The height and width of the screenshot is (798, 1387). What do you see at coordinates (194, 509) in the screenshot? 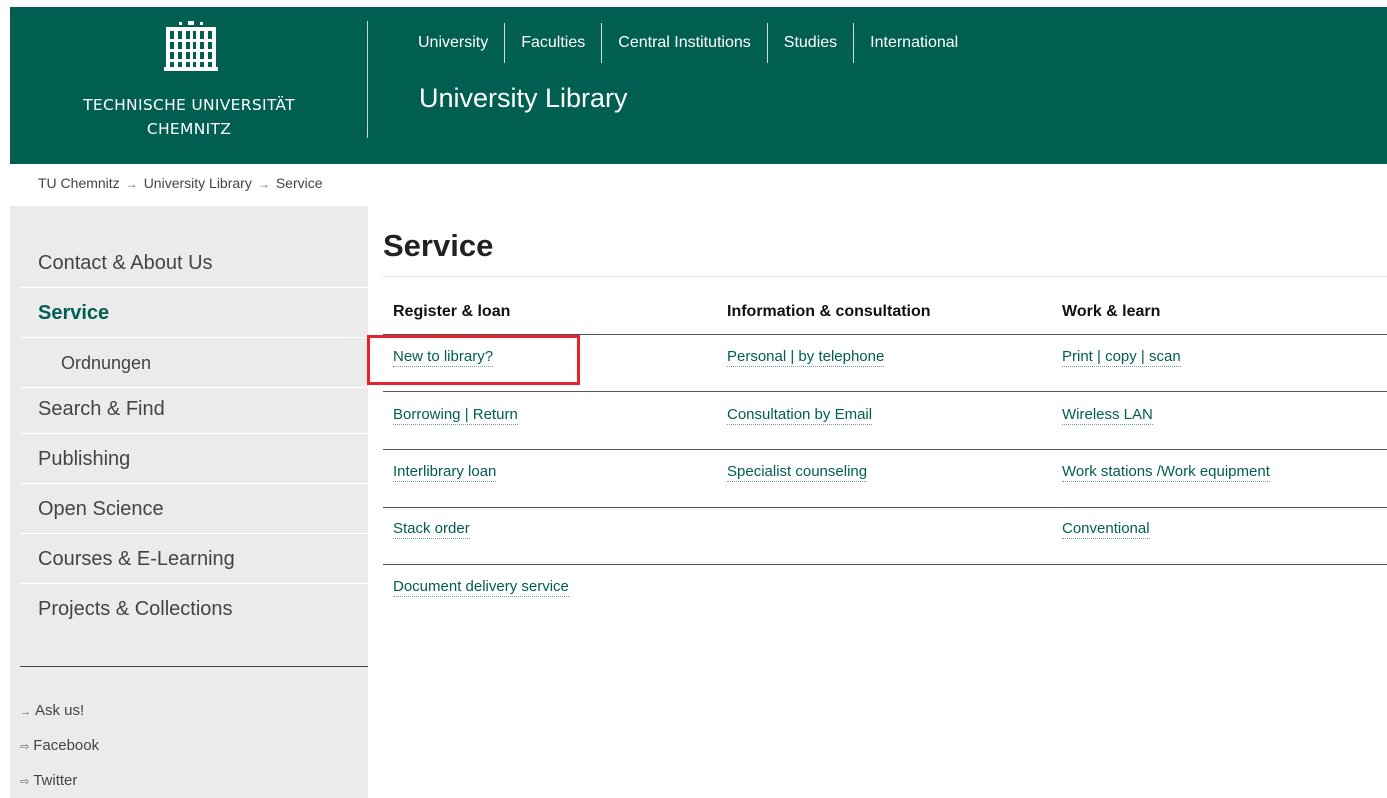
I see `sidebar-item-open-science: Open Science` at bounding box center [194, 509].